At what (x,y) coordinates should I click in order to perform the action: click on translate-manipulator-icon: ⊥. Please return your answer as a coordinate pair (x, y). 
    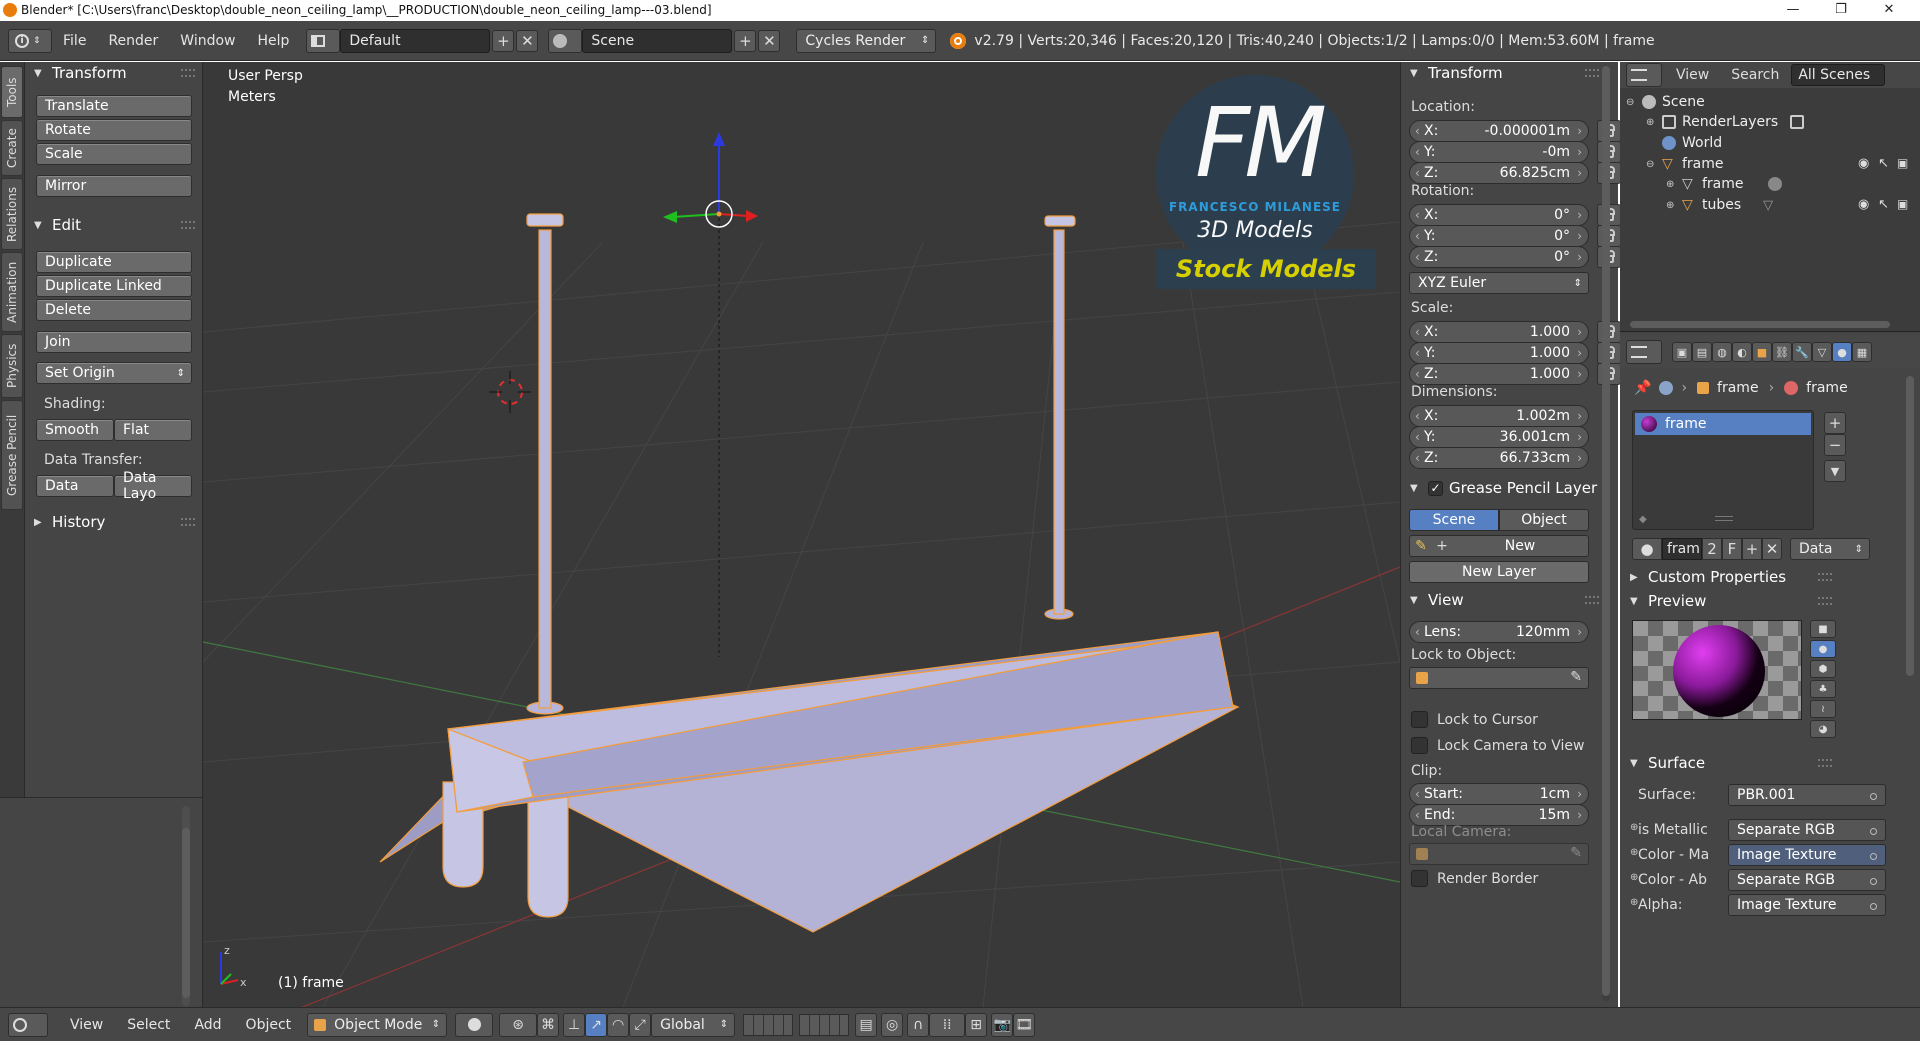
    Looking at the image, I should click on (574, 1024).